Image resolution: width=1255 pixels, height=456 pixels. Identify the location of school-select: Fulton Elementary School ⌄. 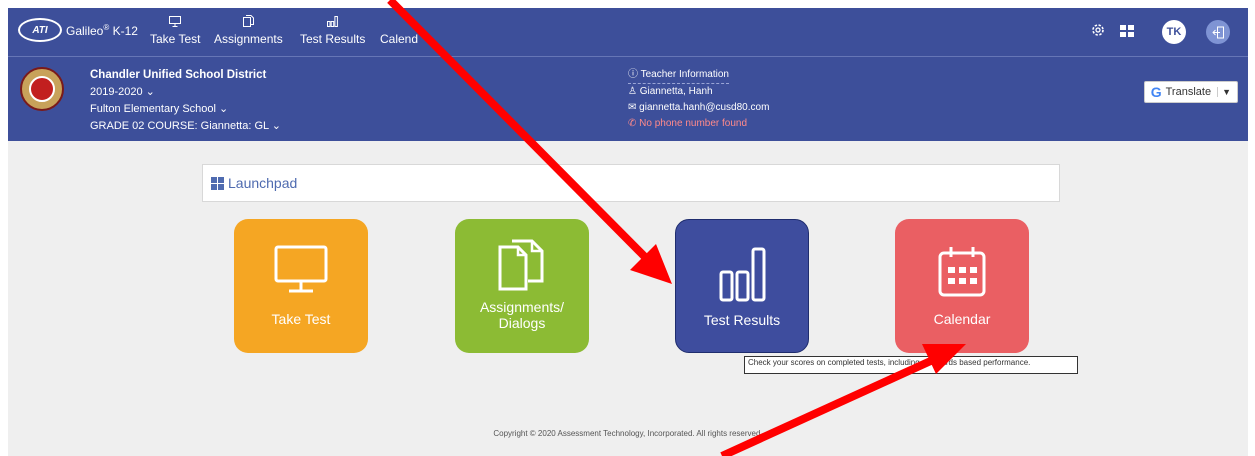
(185, 109).